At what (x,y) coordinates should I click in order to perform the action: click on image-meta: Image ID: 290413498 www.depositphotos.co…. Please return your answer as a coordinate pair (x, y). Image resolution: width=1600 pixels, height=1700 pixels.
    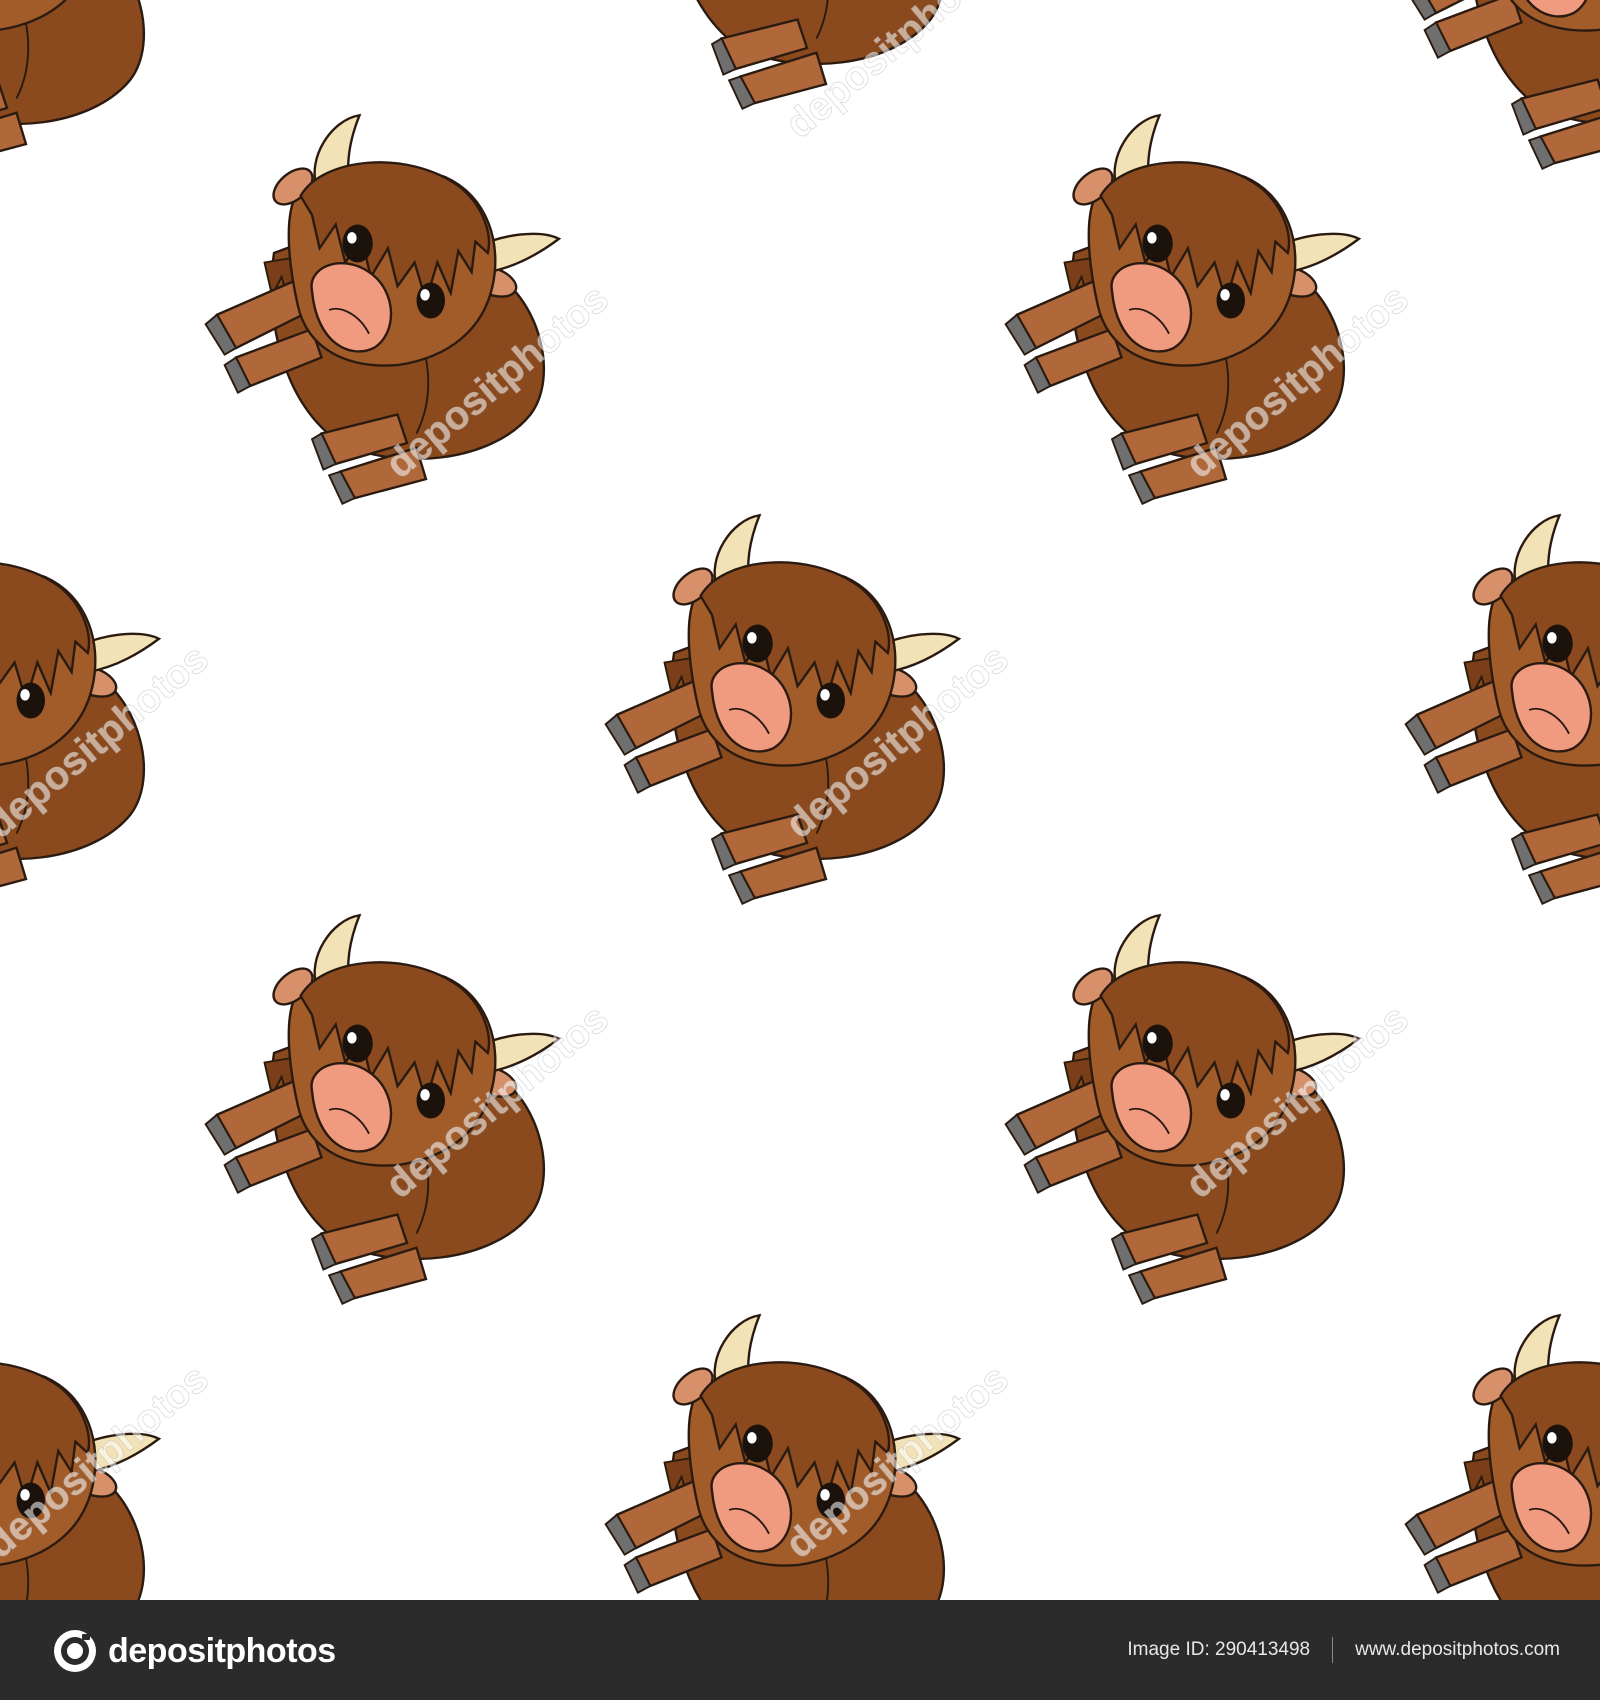
    Looking at the image, I should click on (1343, 1650).